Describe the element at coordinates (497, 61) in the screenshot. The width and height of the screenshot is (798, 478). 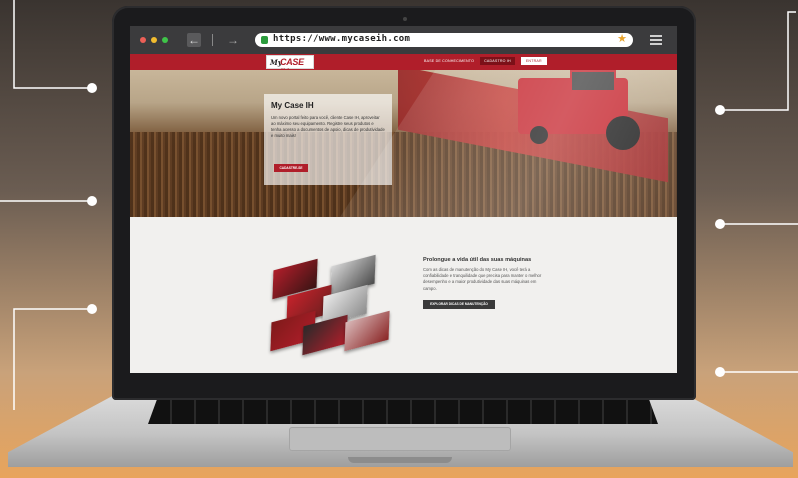
I see `nav-link-register: CADASTRO IH` at that location.